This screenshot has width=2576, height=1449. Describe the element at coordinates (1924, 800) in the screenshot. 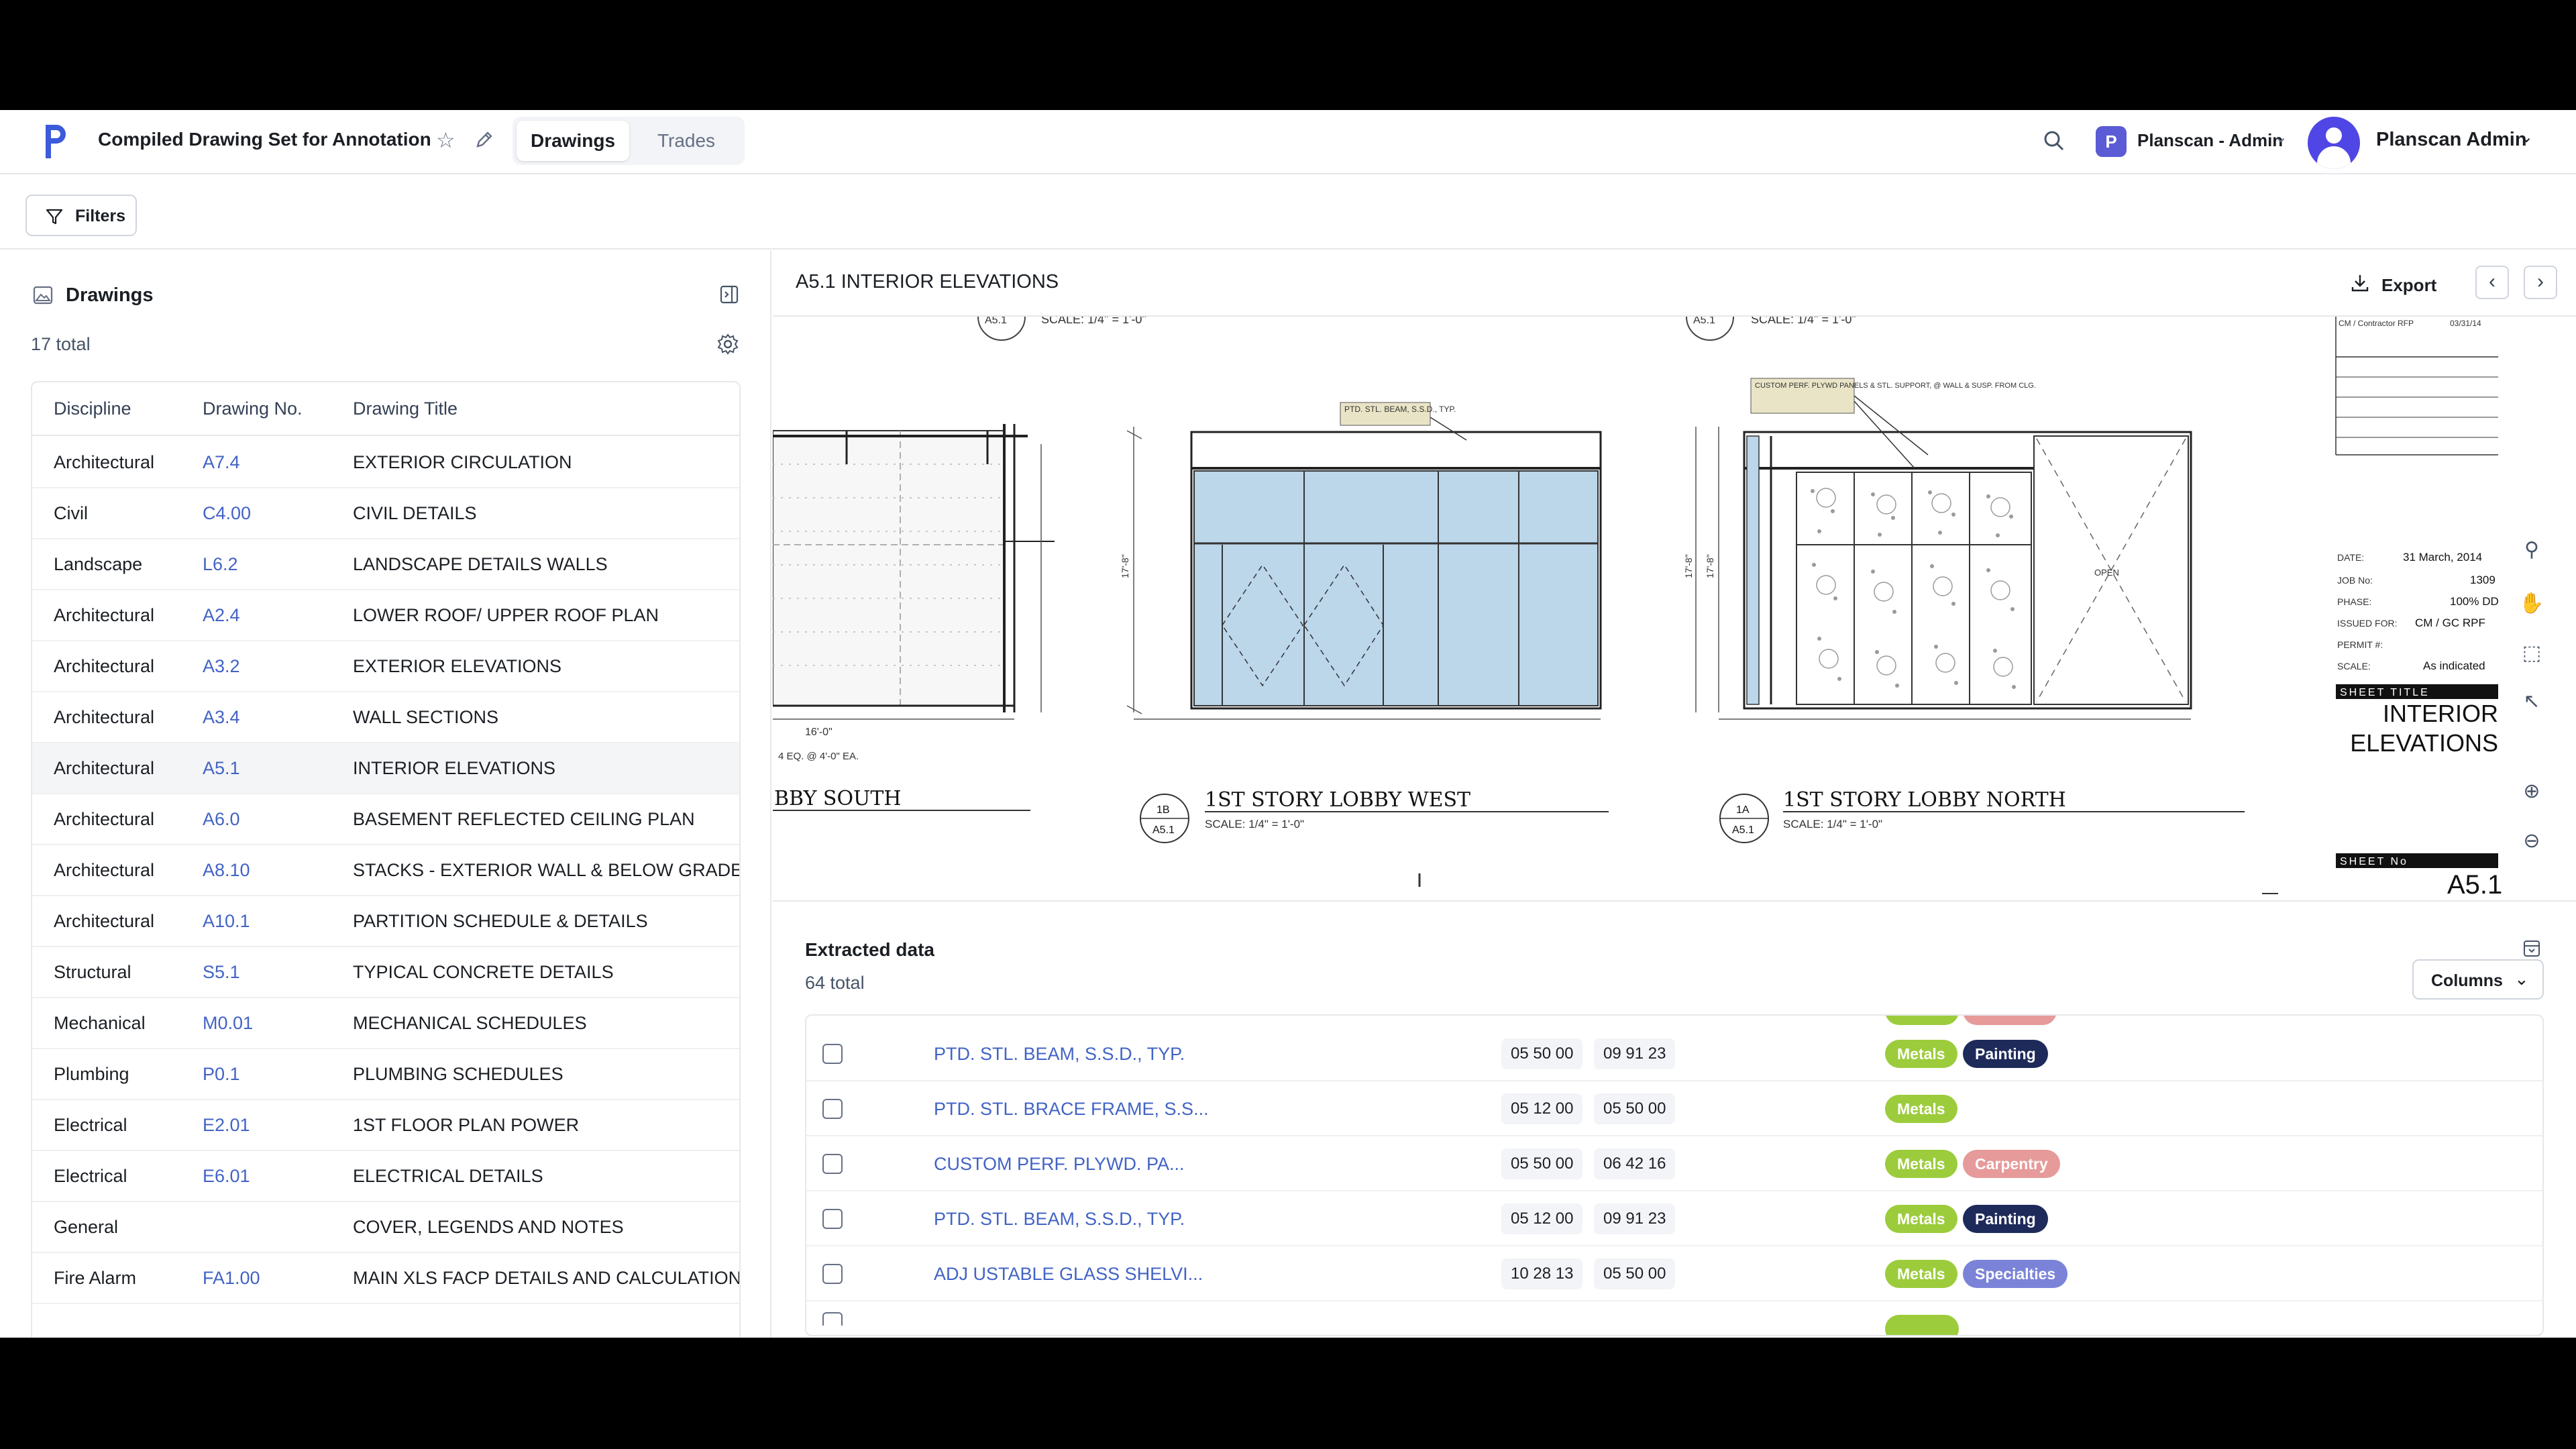

I see `view-title-north: 1ST STORY LOBBY NORTH` at that location.